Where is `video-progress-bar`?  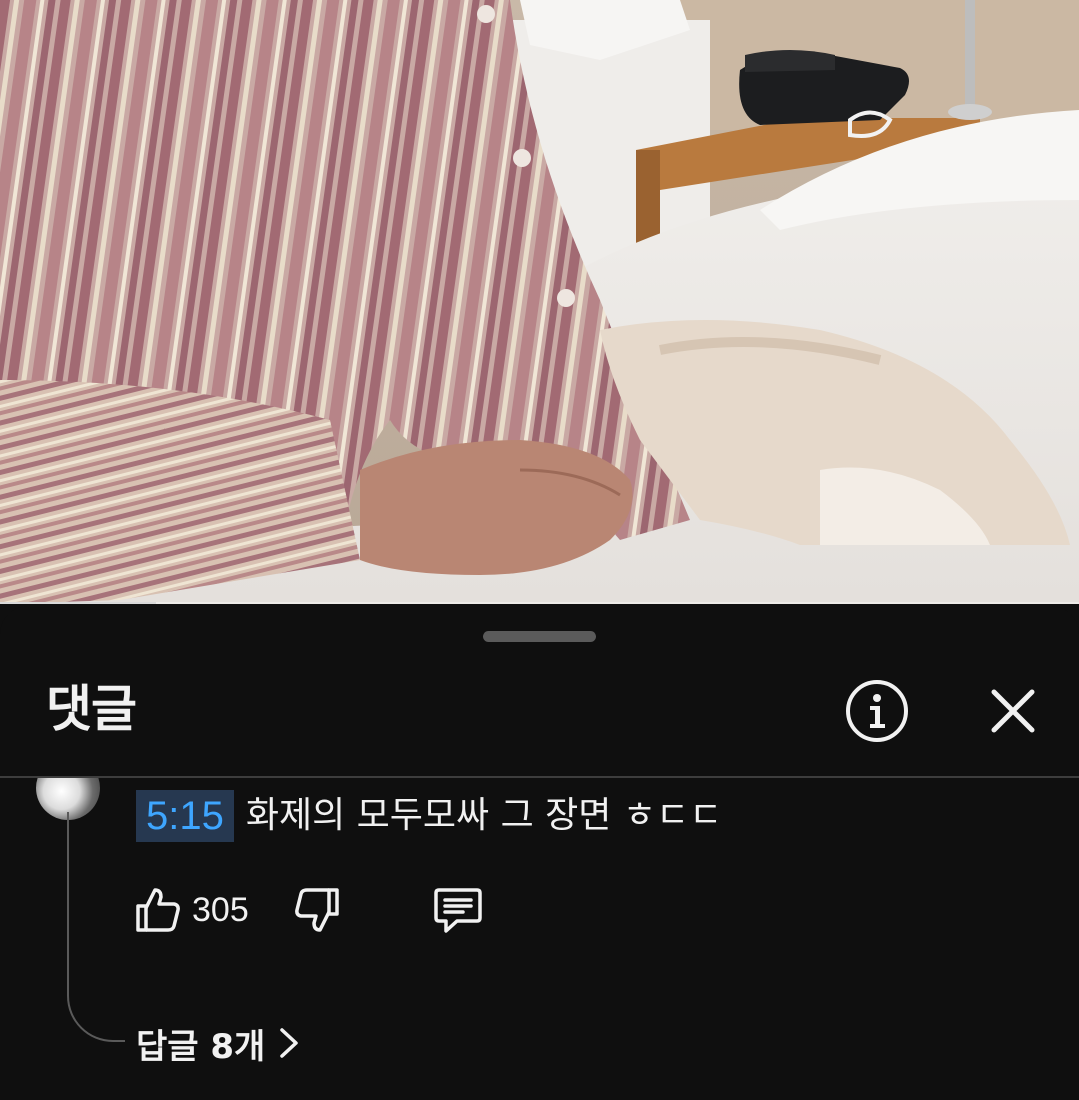
video-progress-bar is located at coordinates (539, 603).